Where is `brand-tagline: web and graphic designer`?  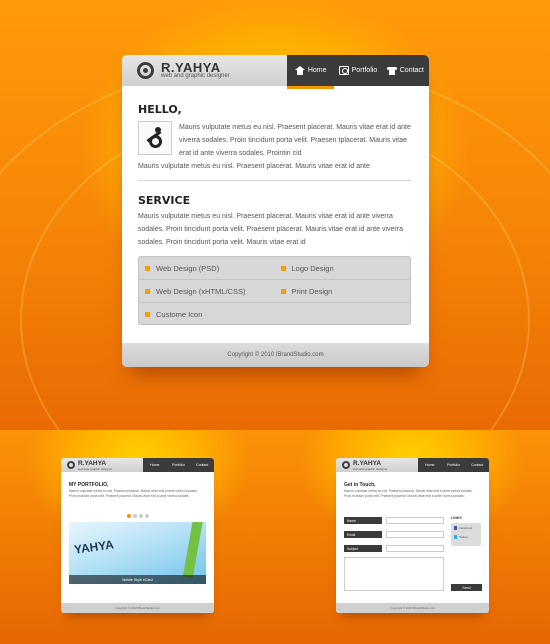 brand-tagline: web and graphic designer is located at coordinates (195, 76).